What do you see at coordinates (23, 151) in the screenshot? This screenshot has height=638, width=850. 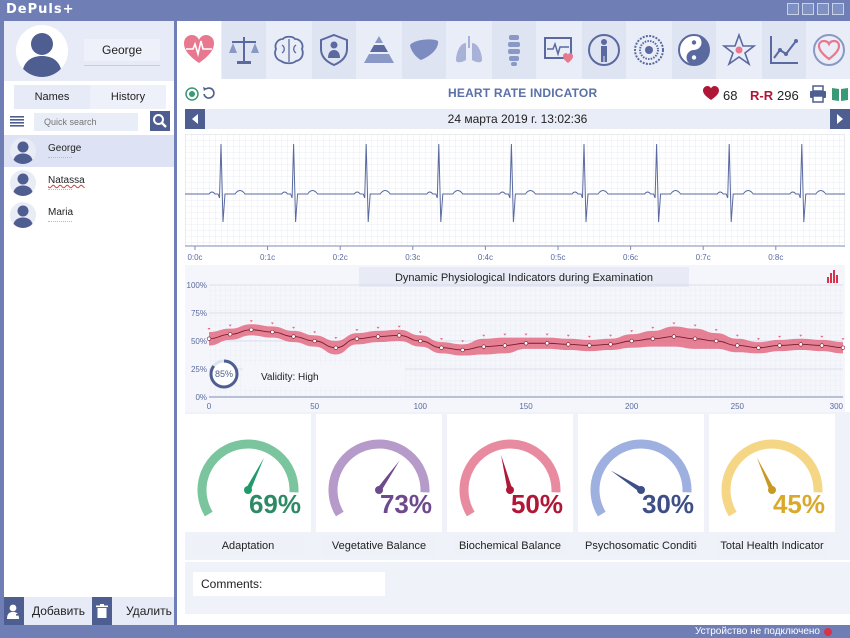 I see `avatar` at bounding box center [23, 151].